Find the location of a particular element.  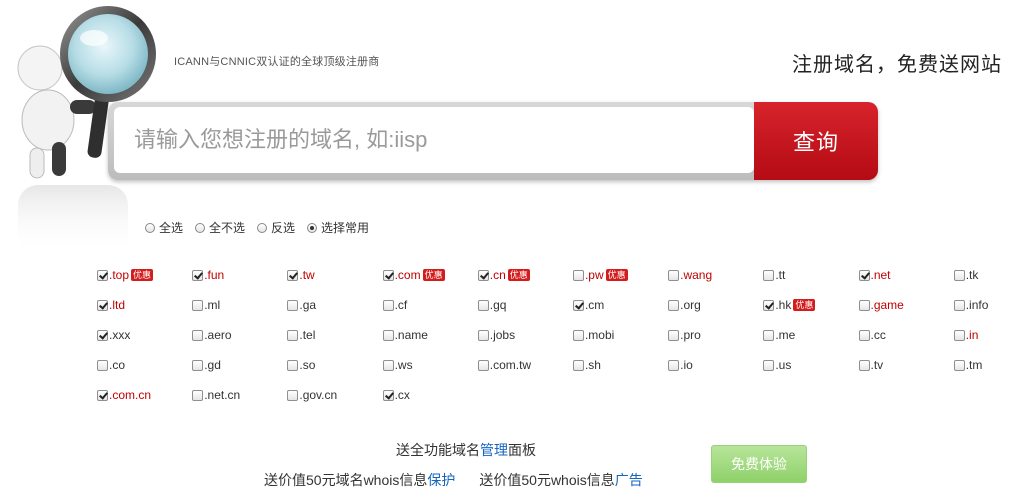

tld-option: .cx is located at coordinates (430, 395).